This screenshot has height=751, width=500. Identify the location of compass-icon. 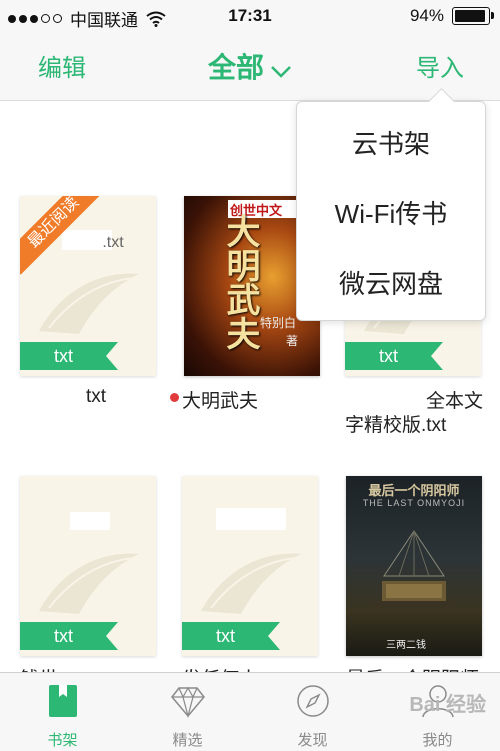
(313, 701).